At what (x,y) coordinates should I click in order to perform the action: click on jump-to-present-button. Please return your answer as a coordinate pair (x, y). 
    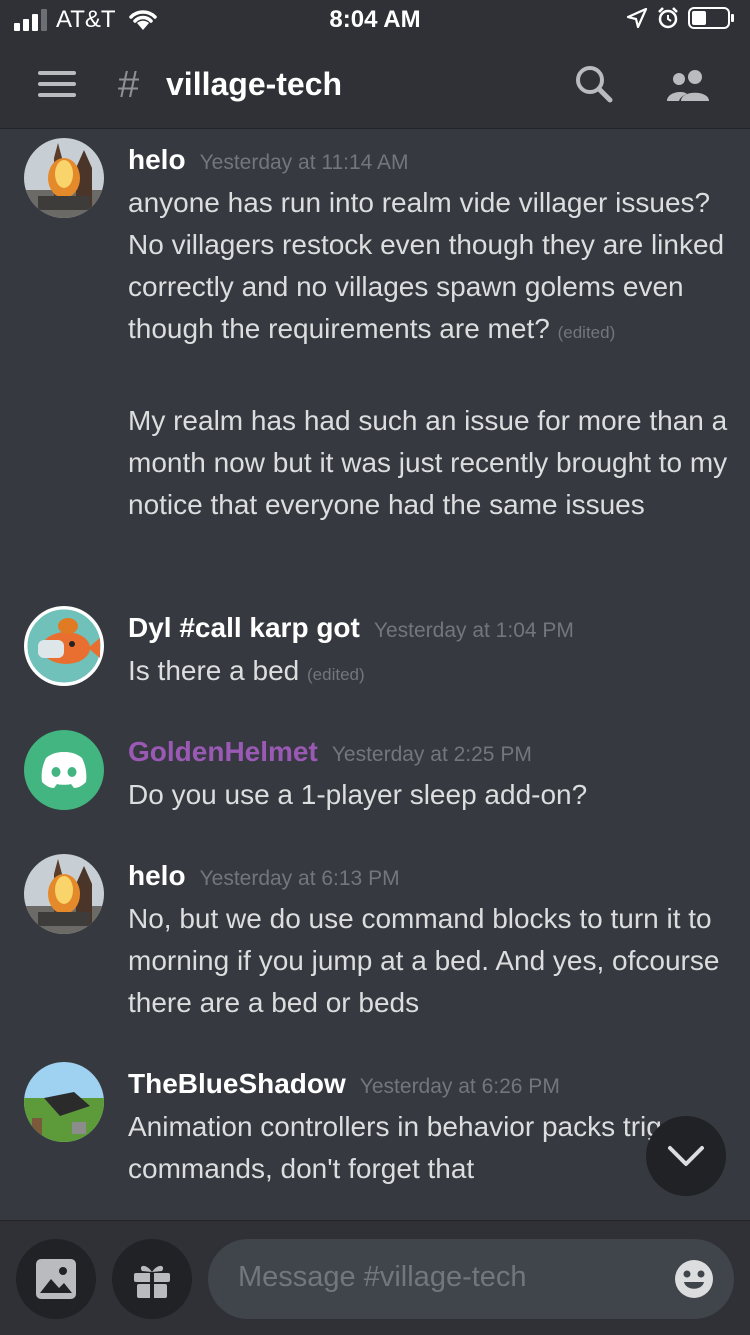
    Looking at the image, I should click on (686, 1156).